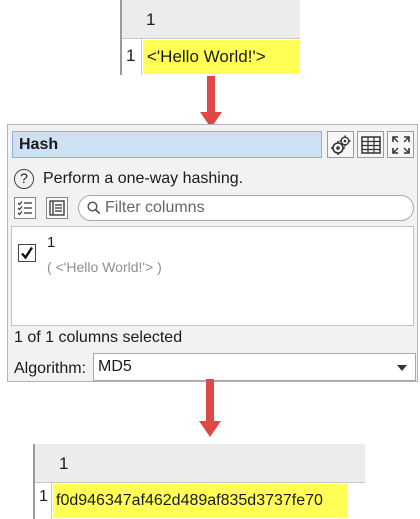 Image resolution: width=420 pixels, height=519 pixels. I want to click on column-list-button, so click(57, 208).